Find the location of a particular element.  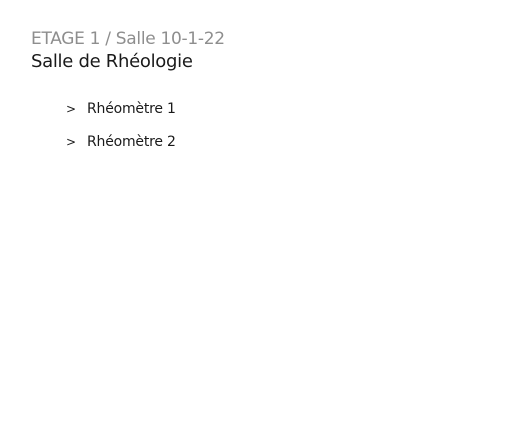

list-item-rheometre-1: > Rhéomètre 1 is located at coordinates (121, 109).